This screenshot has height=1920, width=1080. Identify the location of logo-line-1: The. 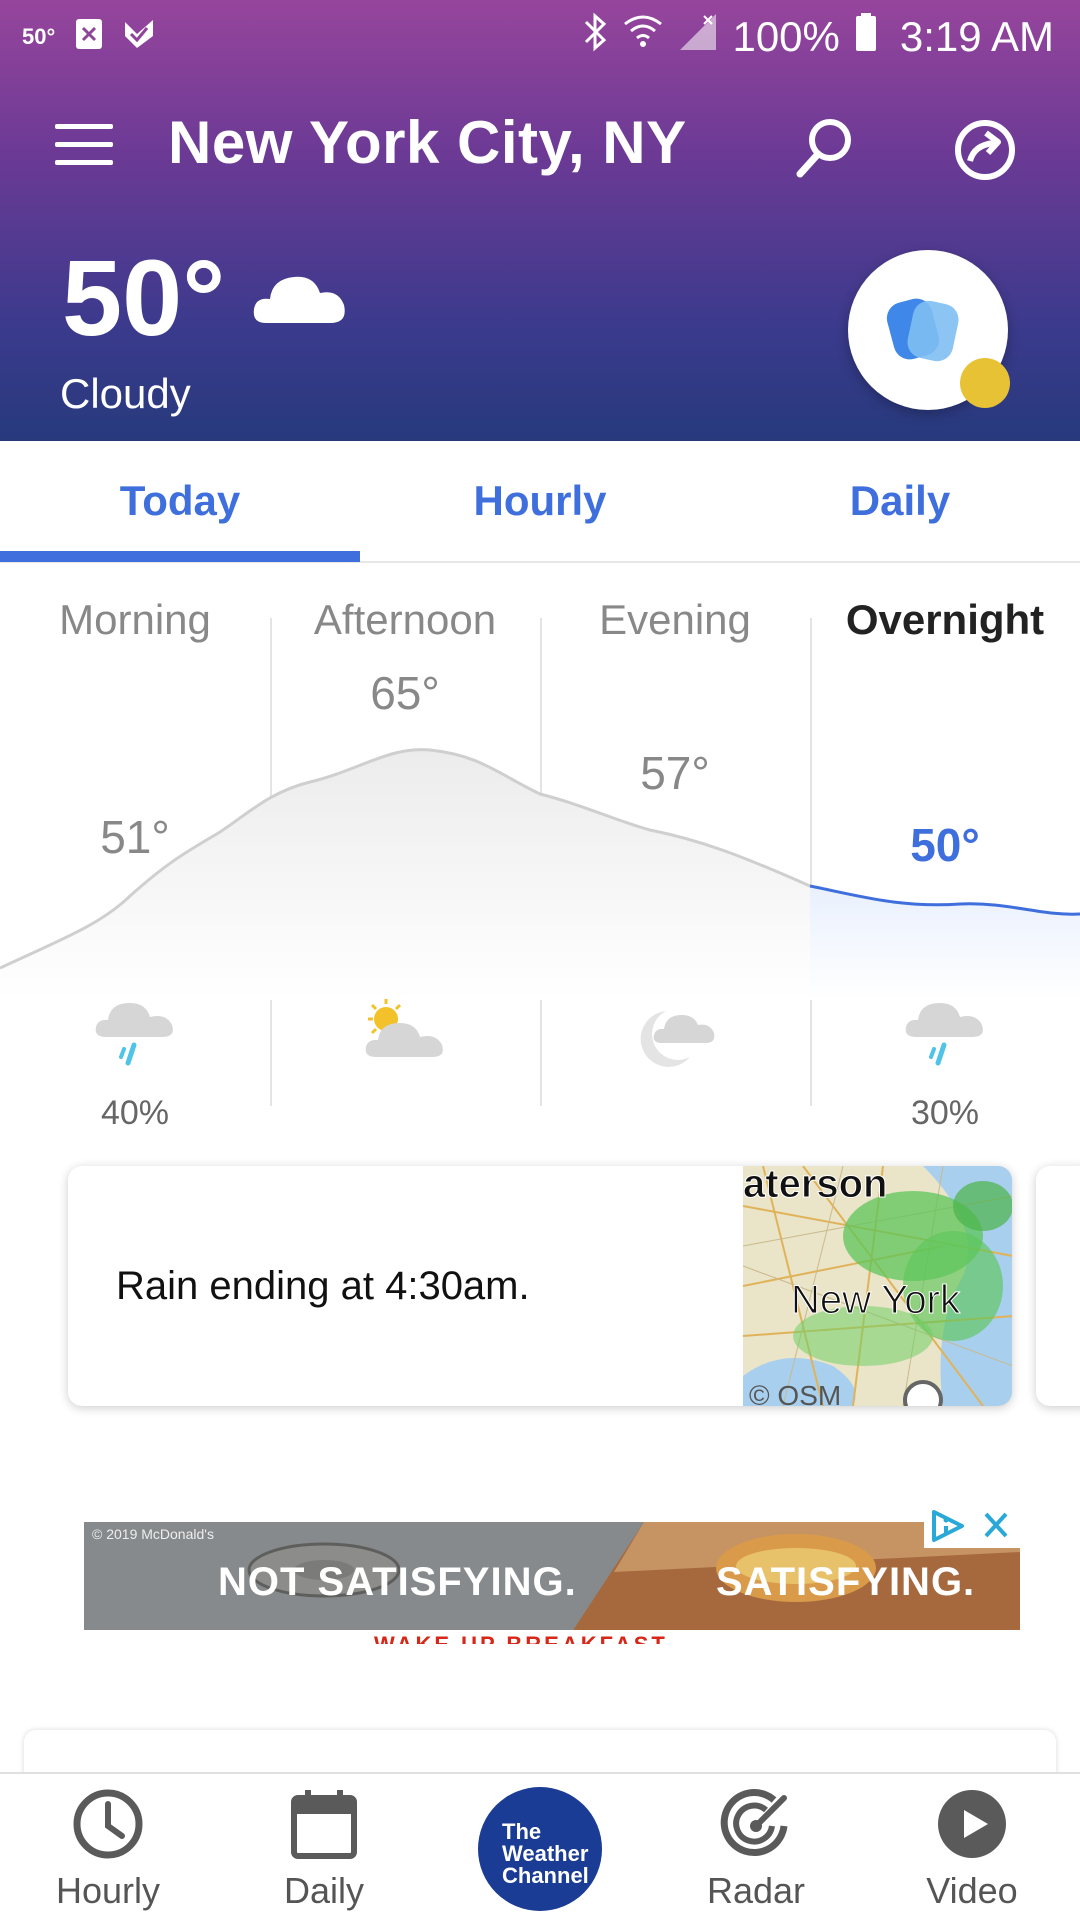
(522, 1831).